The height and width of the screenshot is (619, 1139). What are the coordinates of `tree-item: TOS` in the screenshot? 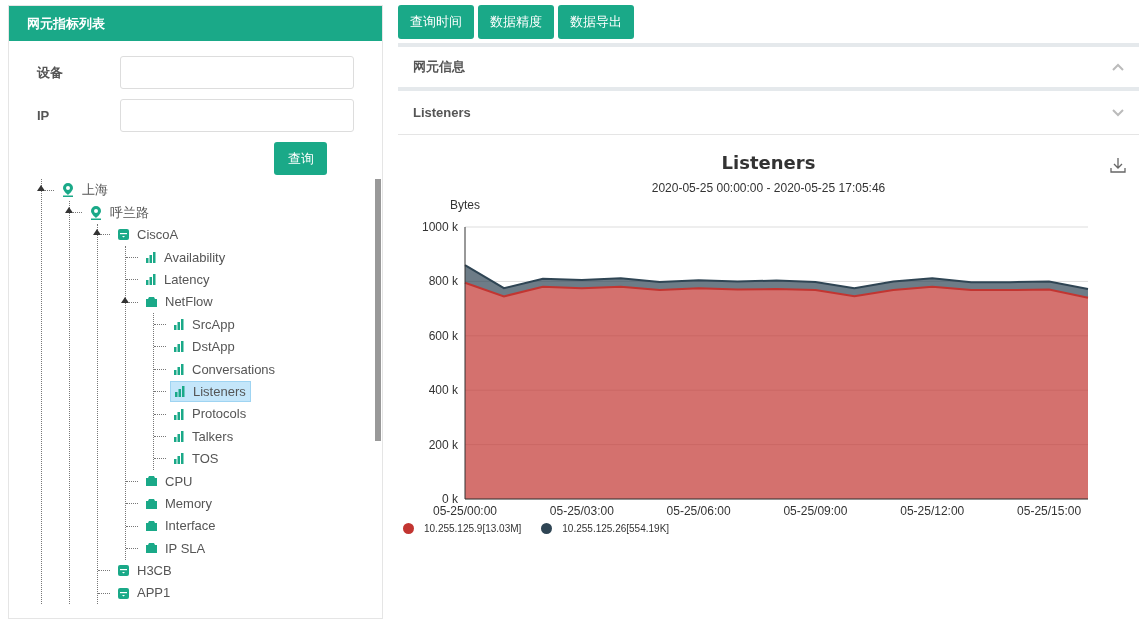 It's located at (196, 459).